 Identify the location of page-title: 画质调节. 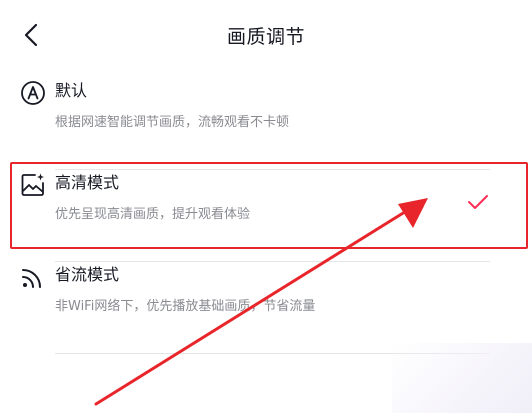
(265, 37).